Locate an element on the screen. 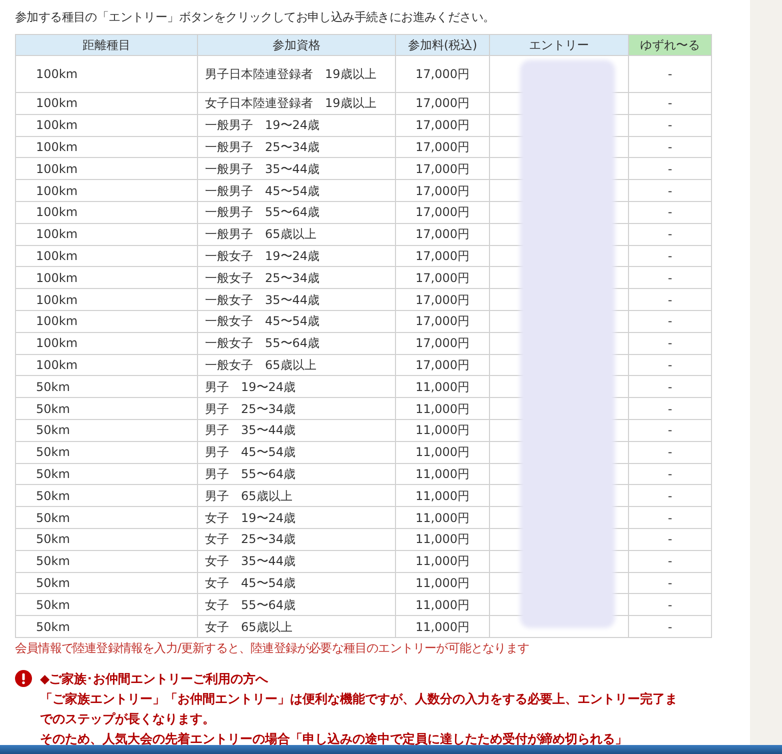 Image resolution: width=782 pixels, height=754 pixels. intro-text: 参加する種目の「エントリー」ボタンをクリックしてお申し込み手続きにお進みください。 is located at coordinates (255, 17).